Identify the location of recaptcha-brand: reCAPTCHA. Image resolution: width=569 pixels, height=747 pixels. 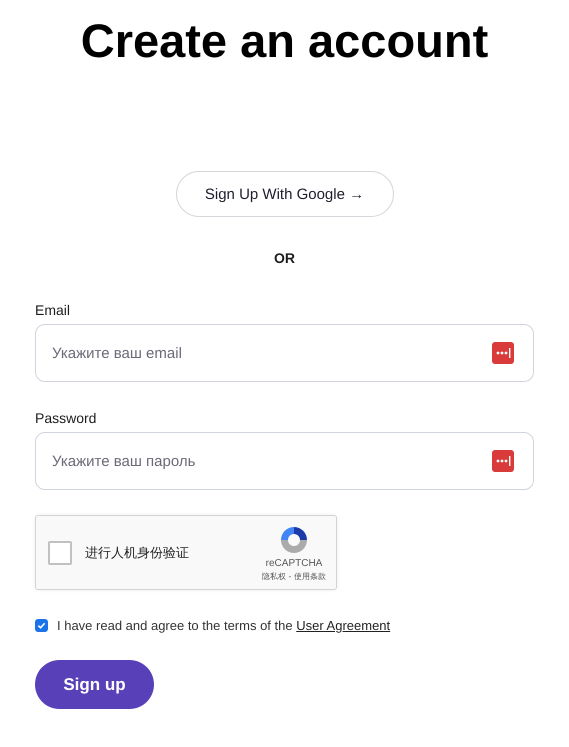
(294, 563).